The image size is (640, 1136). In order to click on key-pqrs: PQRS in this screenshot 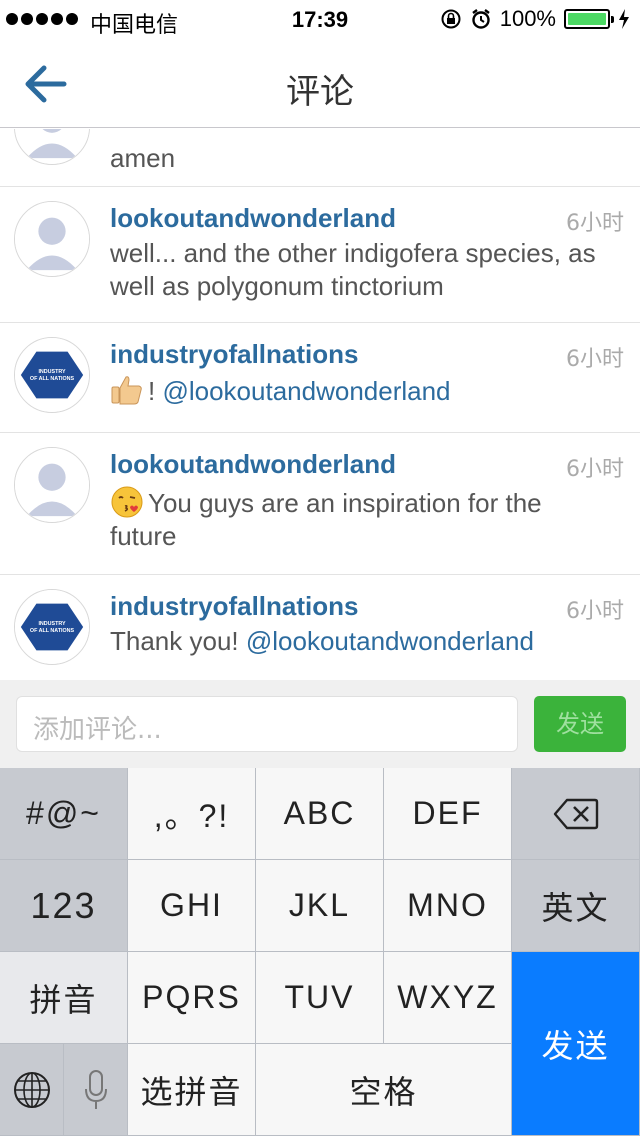, I will do `click(192, 998)`.